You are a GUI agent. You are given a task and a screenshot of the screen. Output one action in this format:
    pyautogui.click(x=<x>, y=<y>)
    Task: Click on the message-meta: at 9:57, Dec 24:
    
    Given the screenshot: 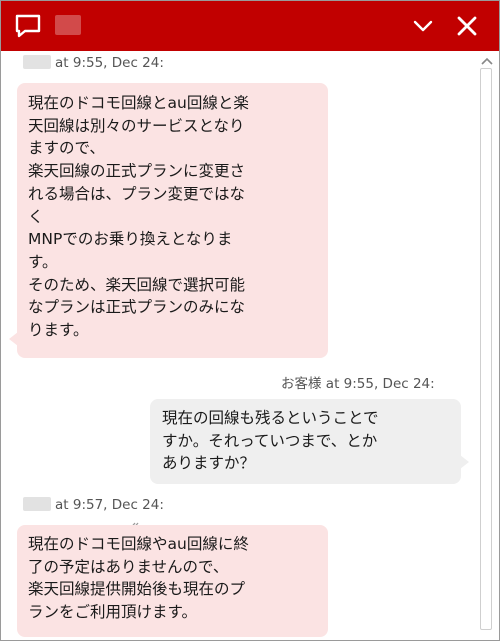 What is the action you would take?
    pyautogui.click(x=93, y=505)
    